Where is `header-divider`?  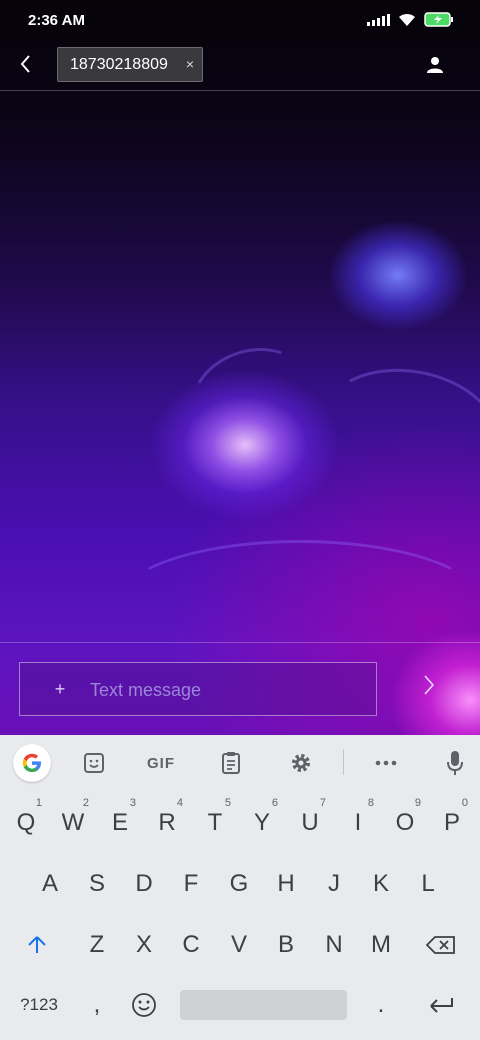
header-divider is located at coordinates (240, 90).